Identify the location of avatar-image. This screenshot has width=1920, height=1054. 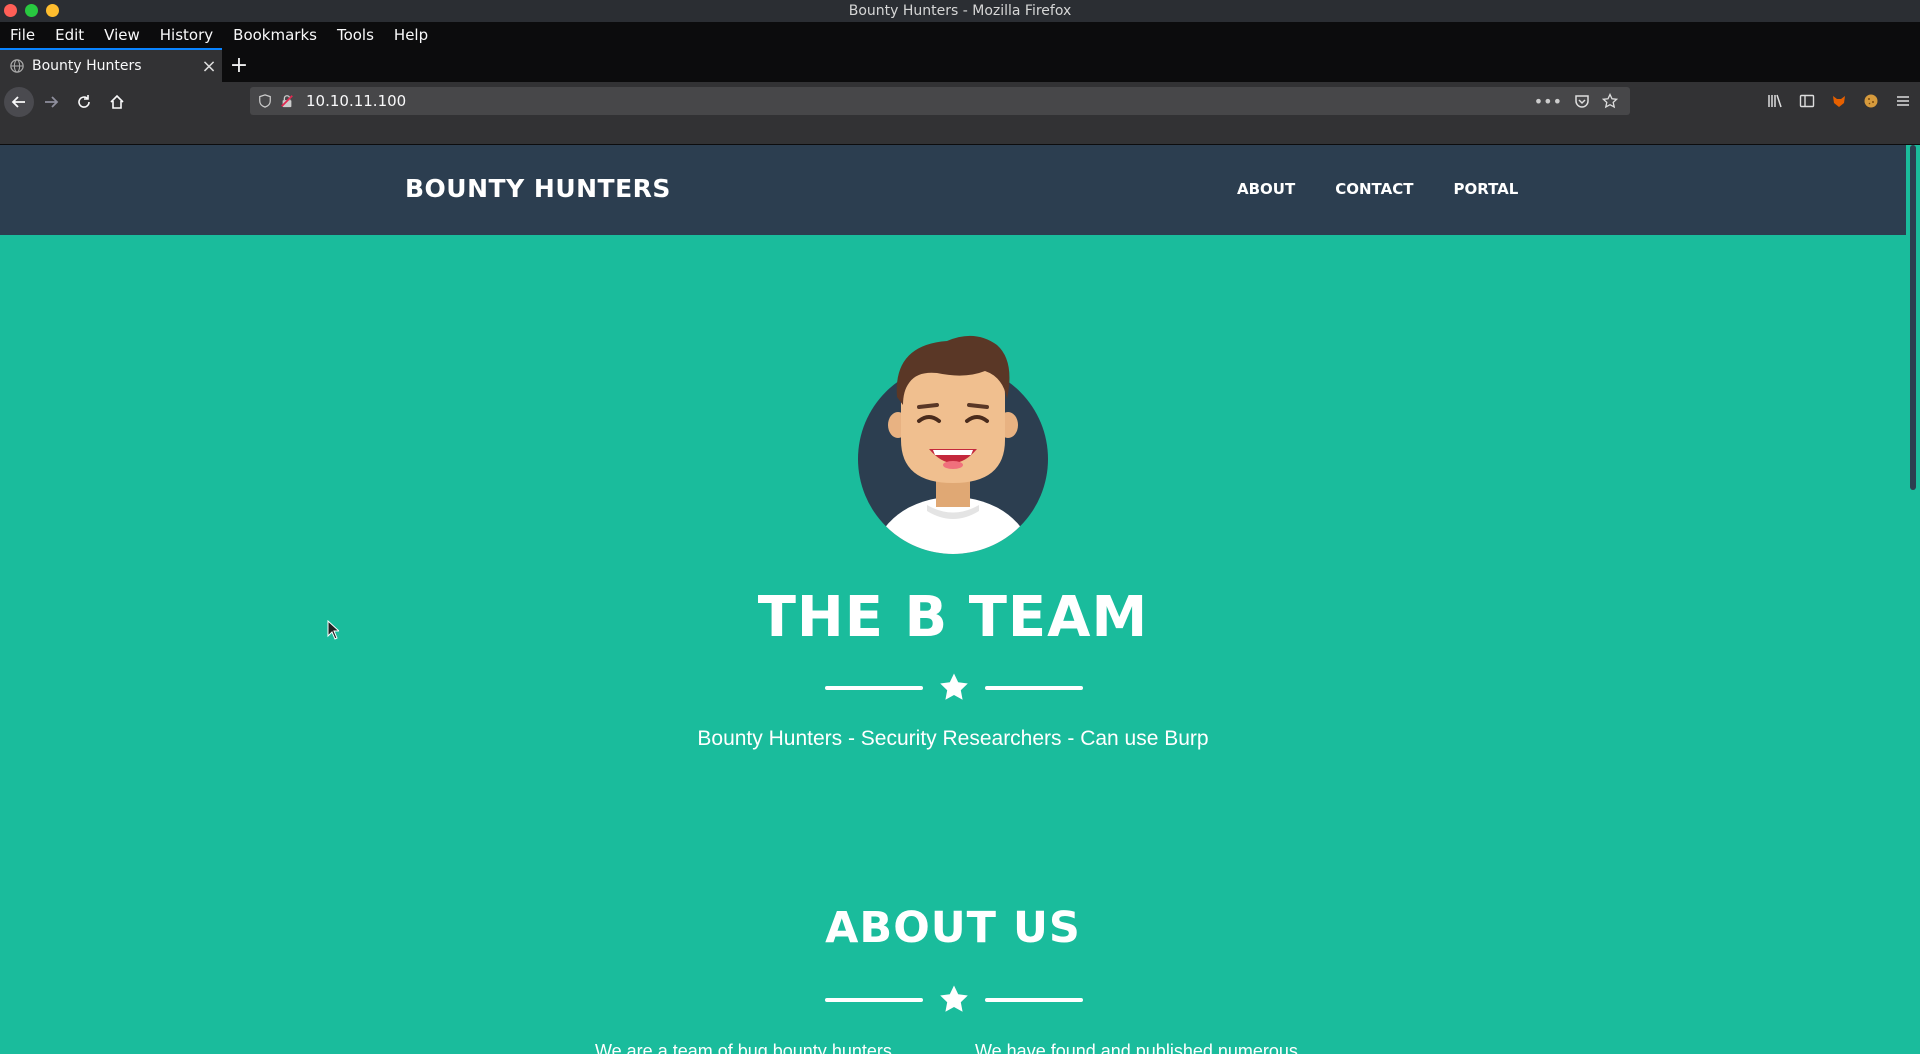
(953, 444).